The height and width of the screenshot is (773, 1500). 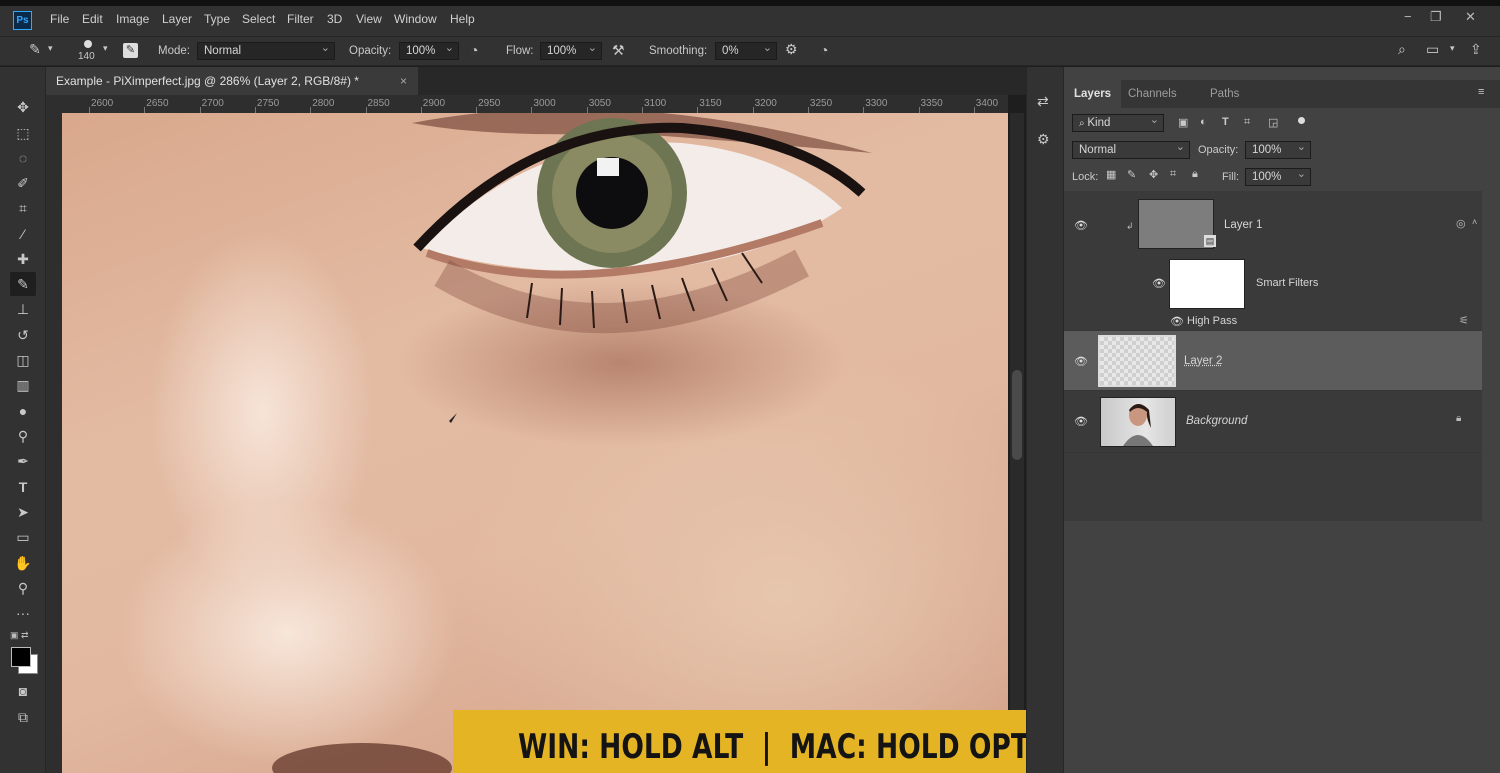 I want to click on gradient-tool-icon: ▥, so click(x=23, y=385).